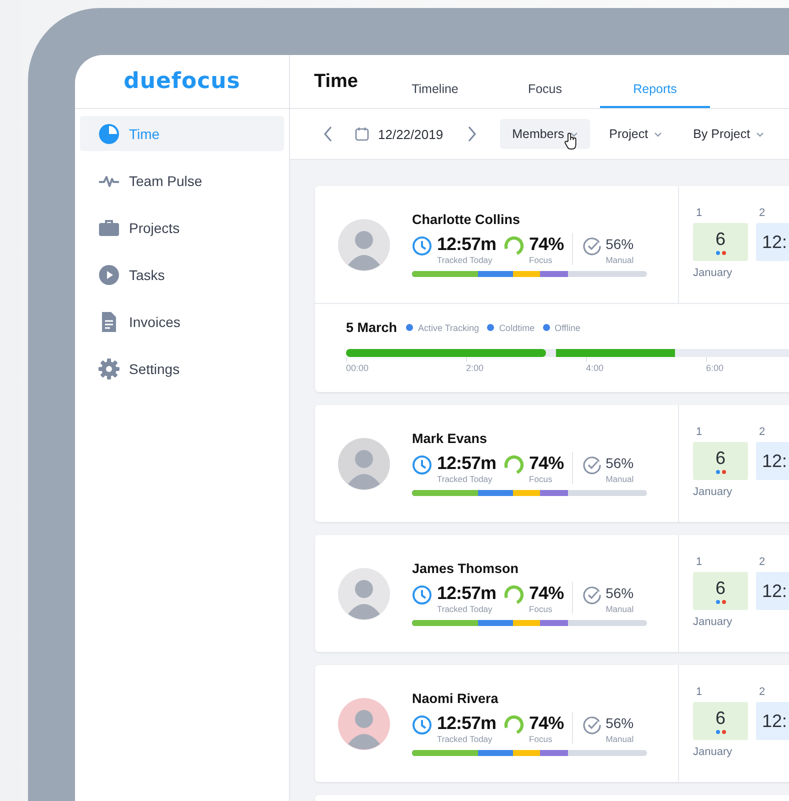 The height and width of the screenshot is (801, 789). Describe the element at coordinates (728, 134) in the screenshot. I see `filter-dropdown: By Project` at that location.